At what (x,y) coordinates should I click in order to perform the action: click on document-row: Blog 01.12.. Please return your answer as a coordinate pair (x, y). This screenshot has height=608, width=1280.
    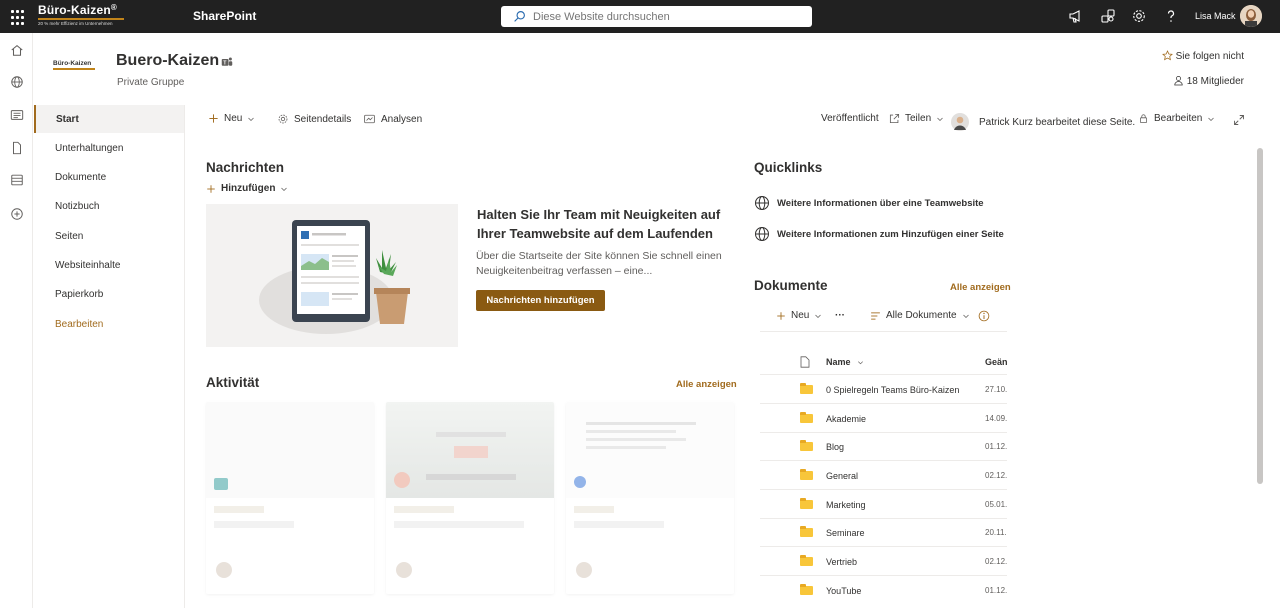
    Looking at the image, I should click on (883, 447).